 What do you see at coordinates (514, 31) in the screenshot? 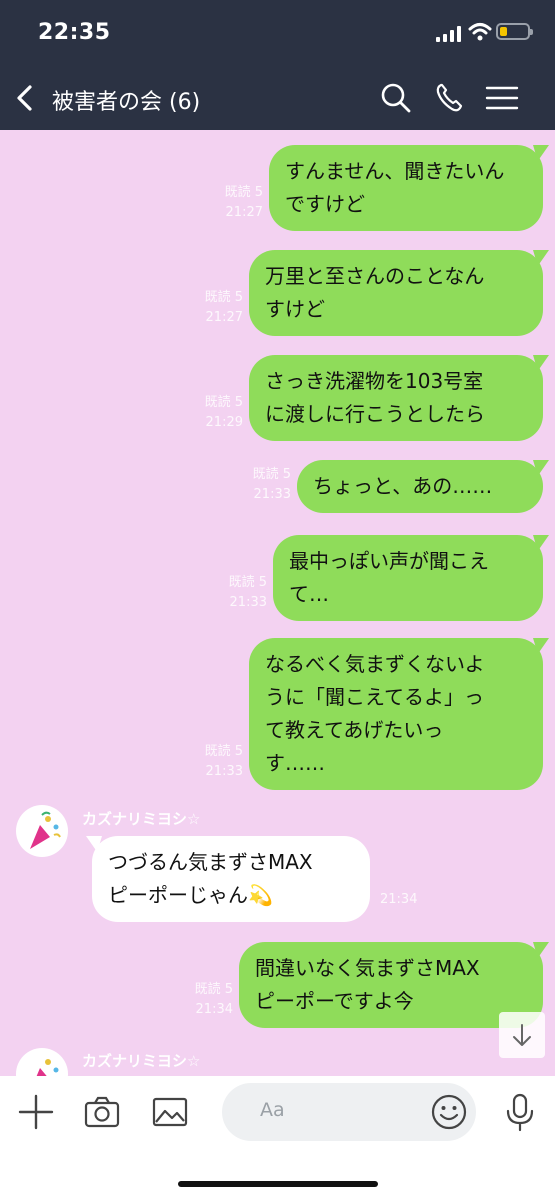
I see `battery-icon` at bounding box center [514, 31].